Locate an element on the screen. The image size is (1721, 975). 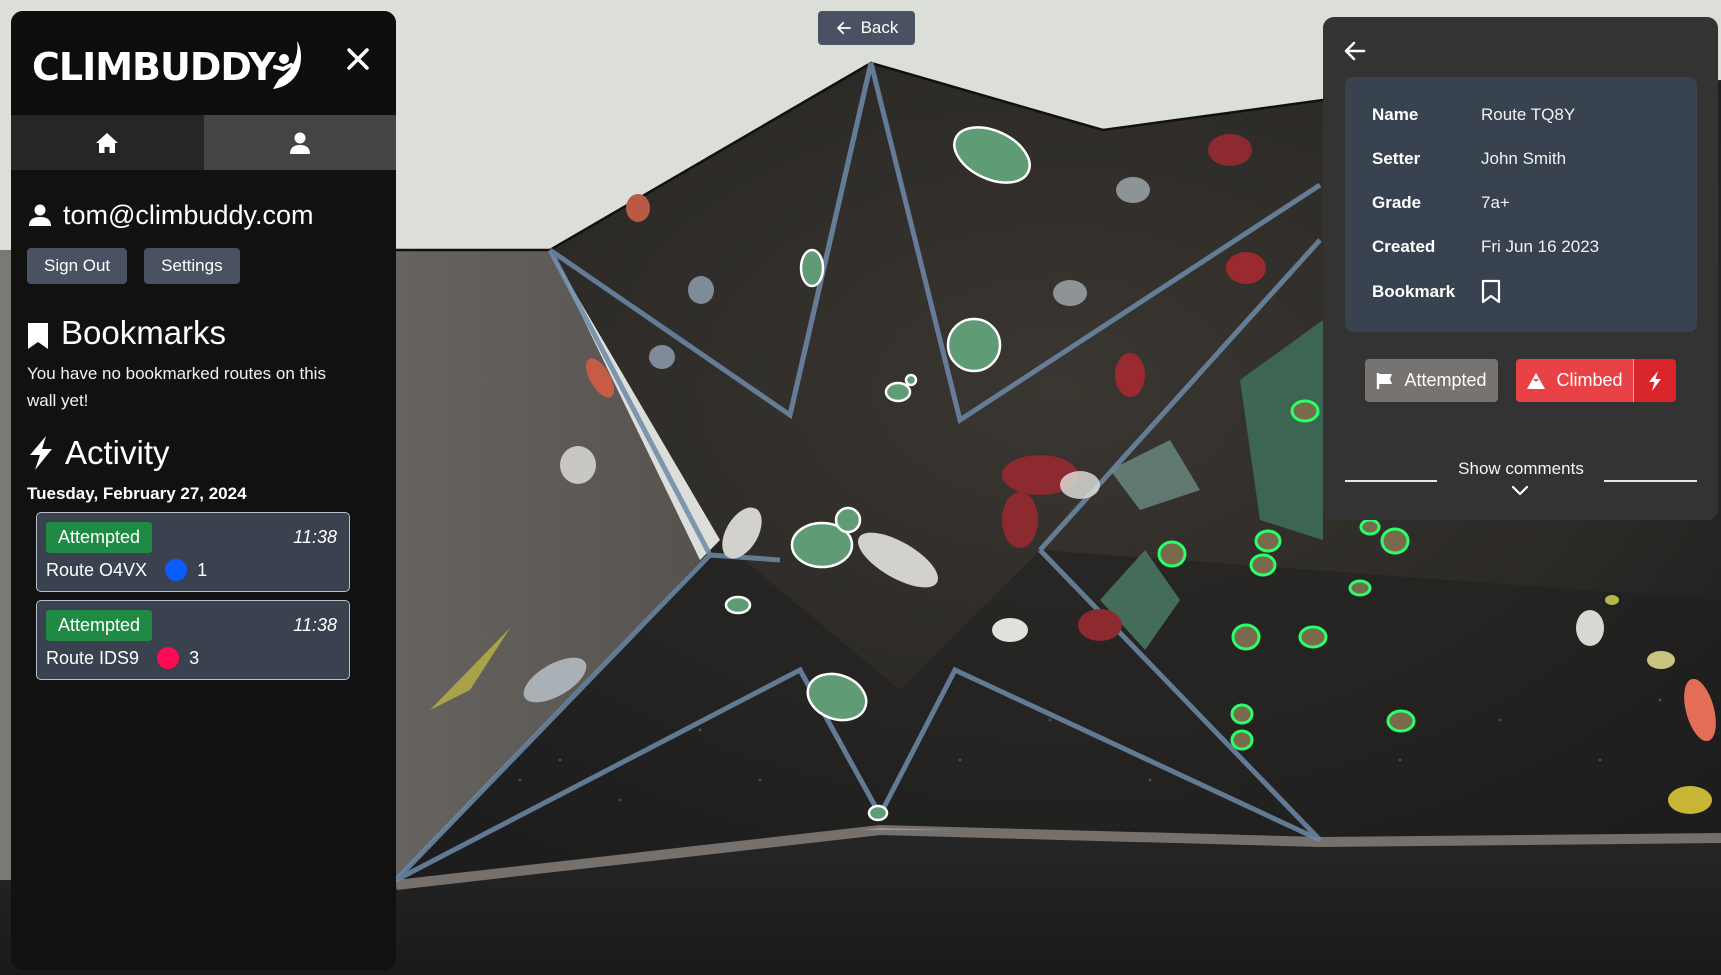
bookmark-icon is located at coordinates (38, 336).